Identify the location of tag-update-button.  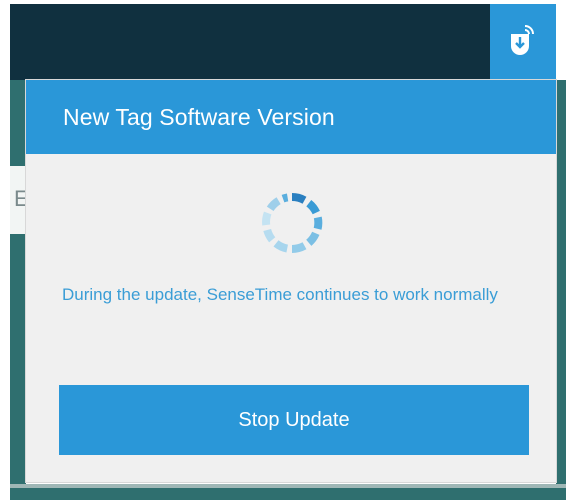
(523, 42).